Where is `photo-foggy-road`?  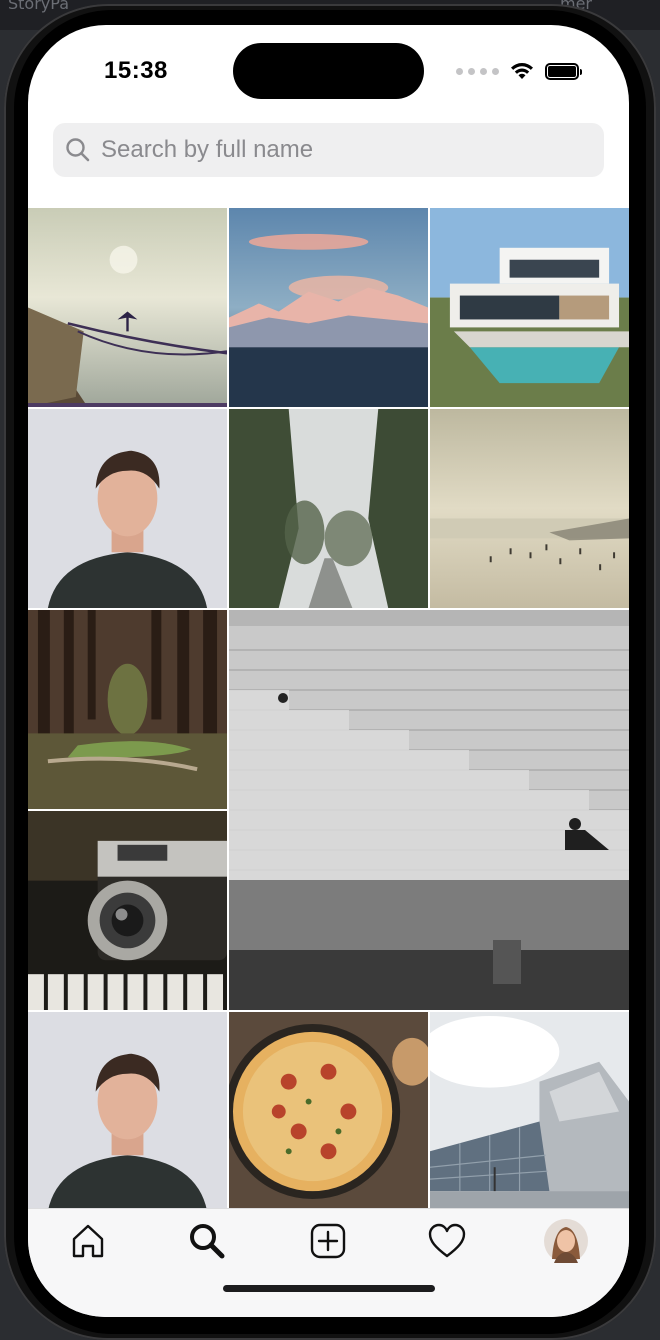 photo-foggy-road is located at coordinates (328, 508).